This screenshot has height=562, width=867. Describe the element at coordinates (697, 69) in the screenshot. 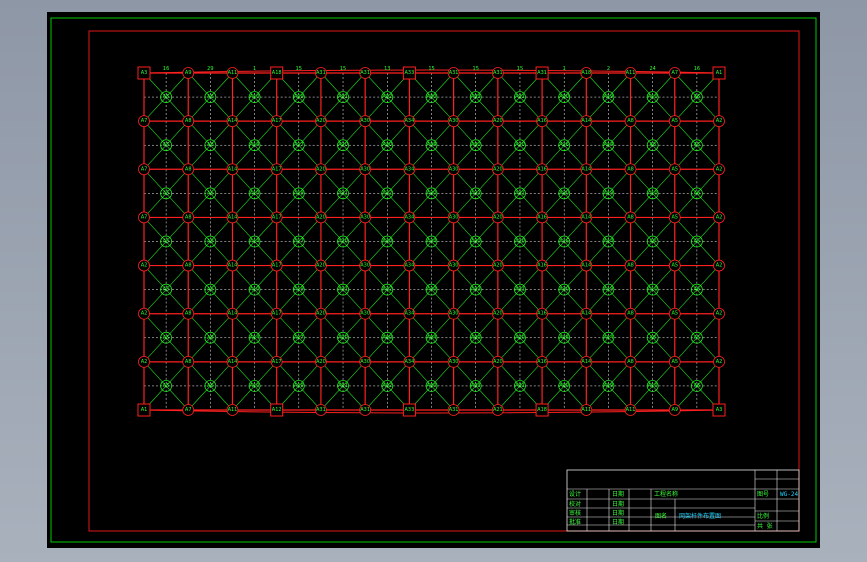

I see `edge-dim-label: 16` at that location.